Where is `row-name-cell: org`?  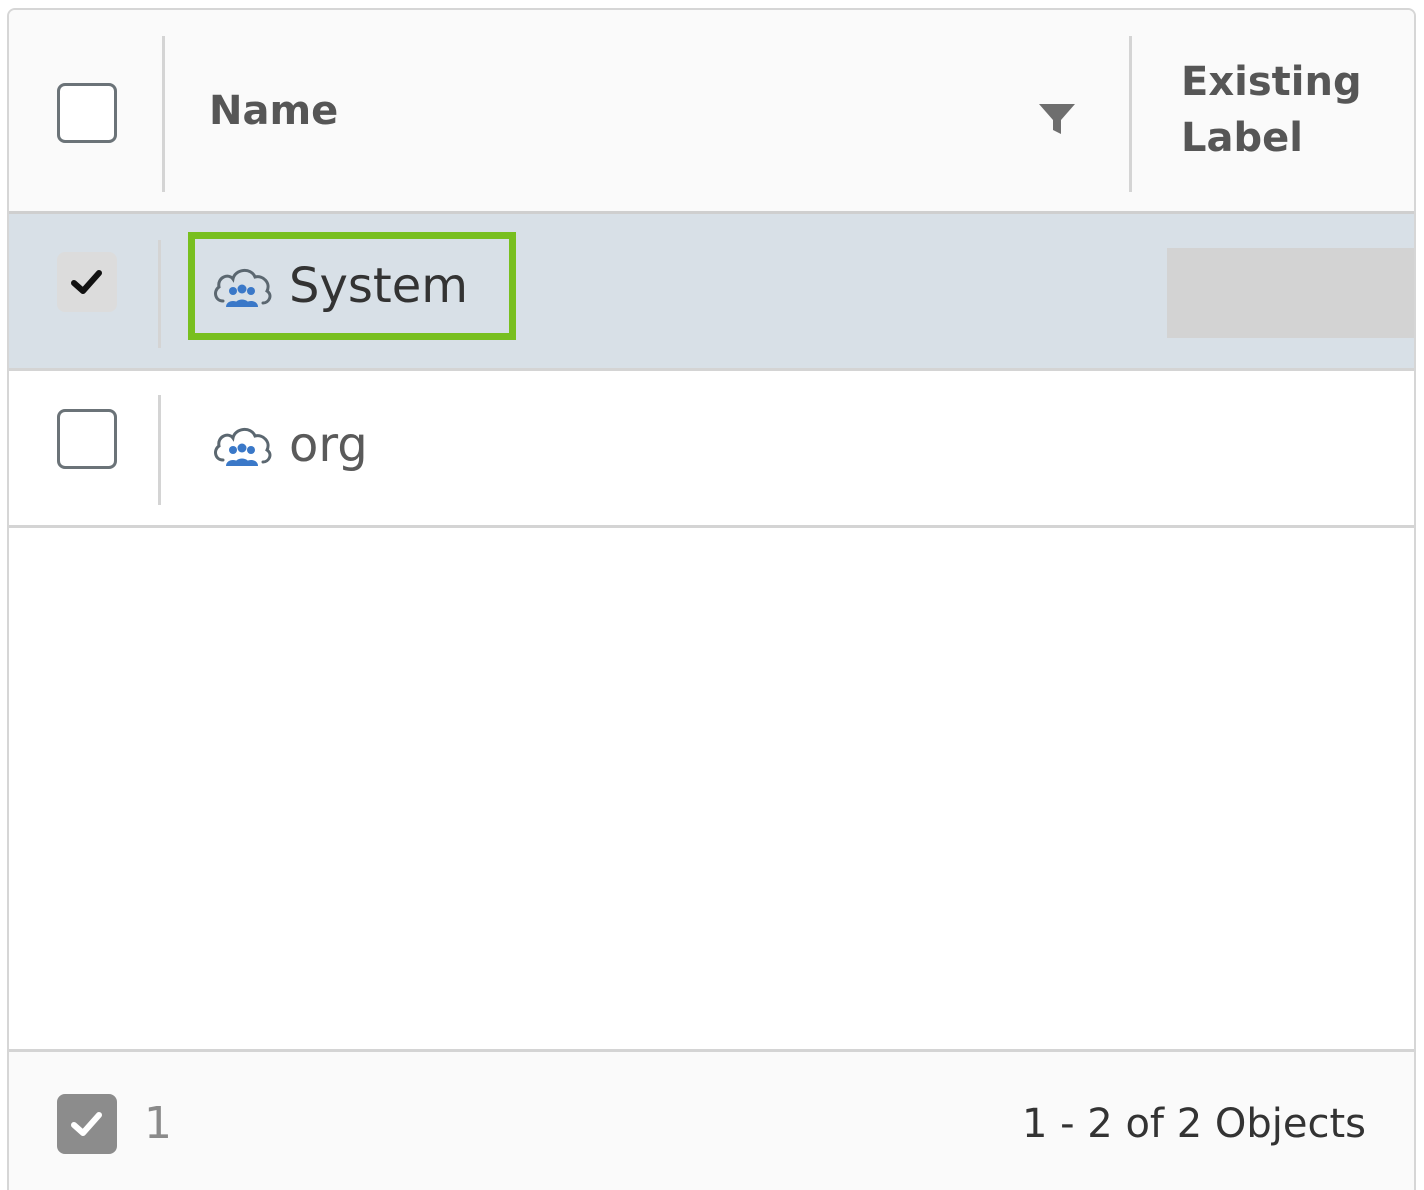 row-name-cell: org is located at coordinates (289, 445).